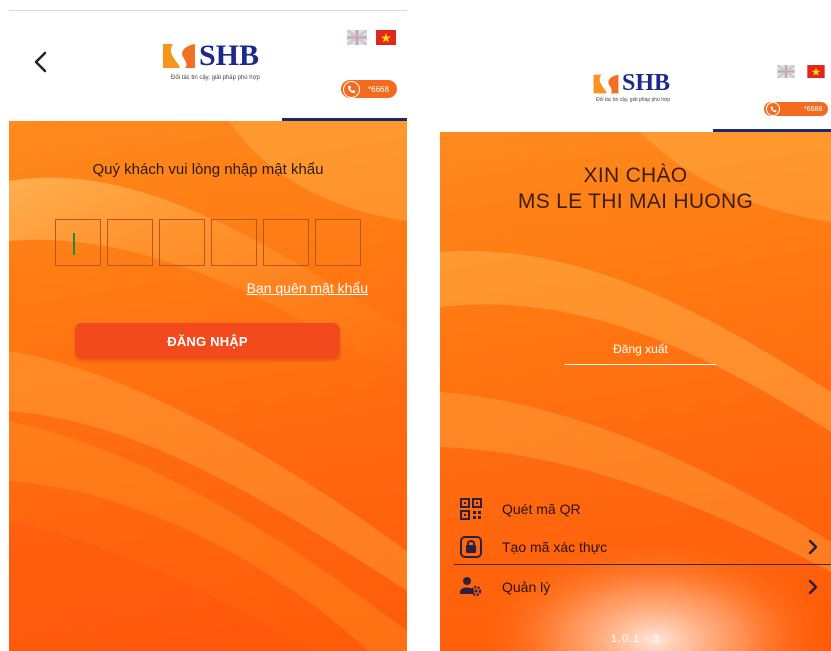 Image resolution: width=831 pixels, height=651 pixels. What do you see at coordinates (635, 175) in the screenshot?
I see `greeting-line-1: XIN CHÀO` at bounding box center [635, 175].